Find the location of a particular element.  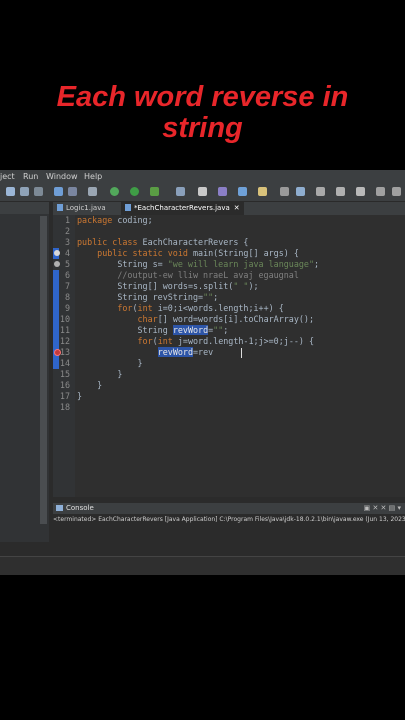

console-header: Console ▣ ✕ ✕ ▤ ▾ is located at coordinates (229, 508).